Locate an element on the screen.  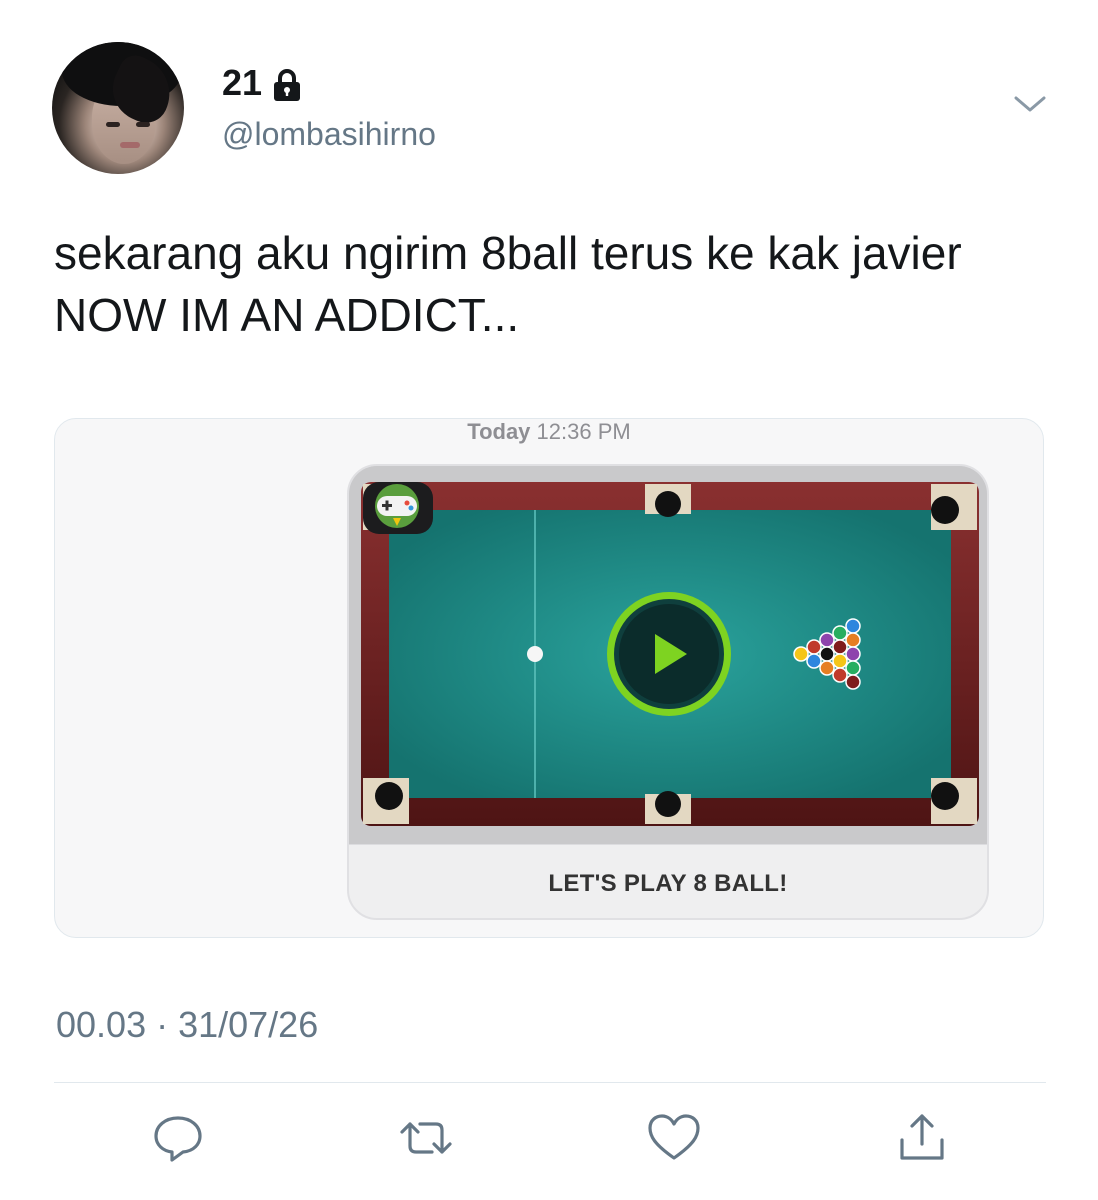
game-app-icon is located at coordinates (398, 508).